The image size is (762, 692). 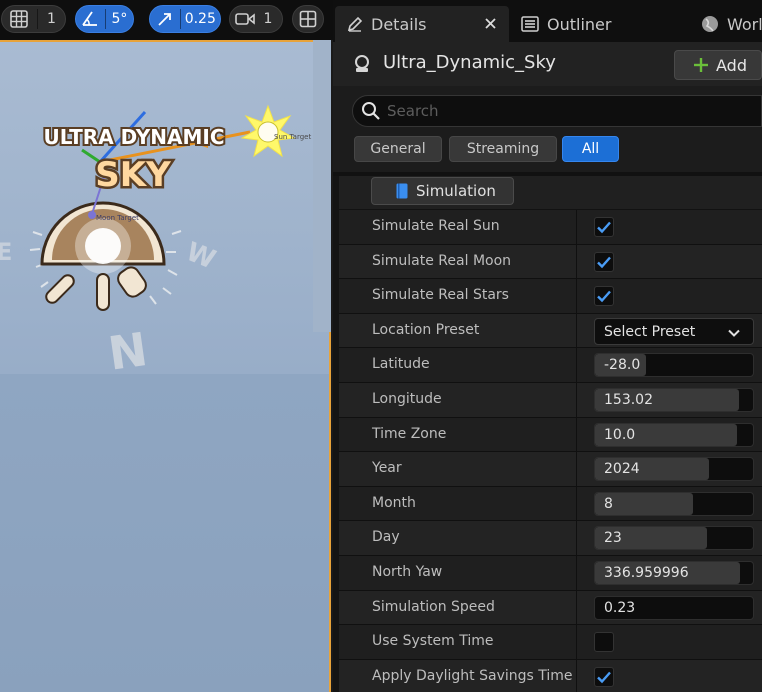 I want to click on property-label: Simulation Speed, so click(x=433, y=606).